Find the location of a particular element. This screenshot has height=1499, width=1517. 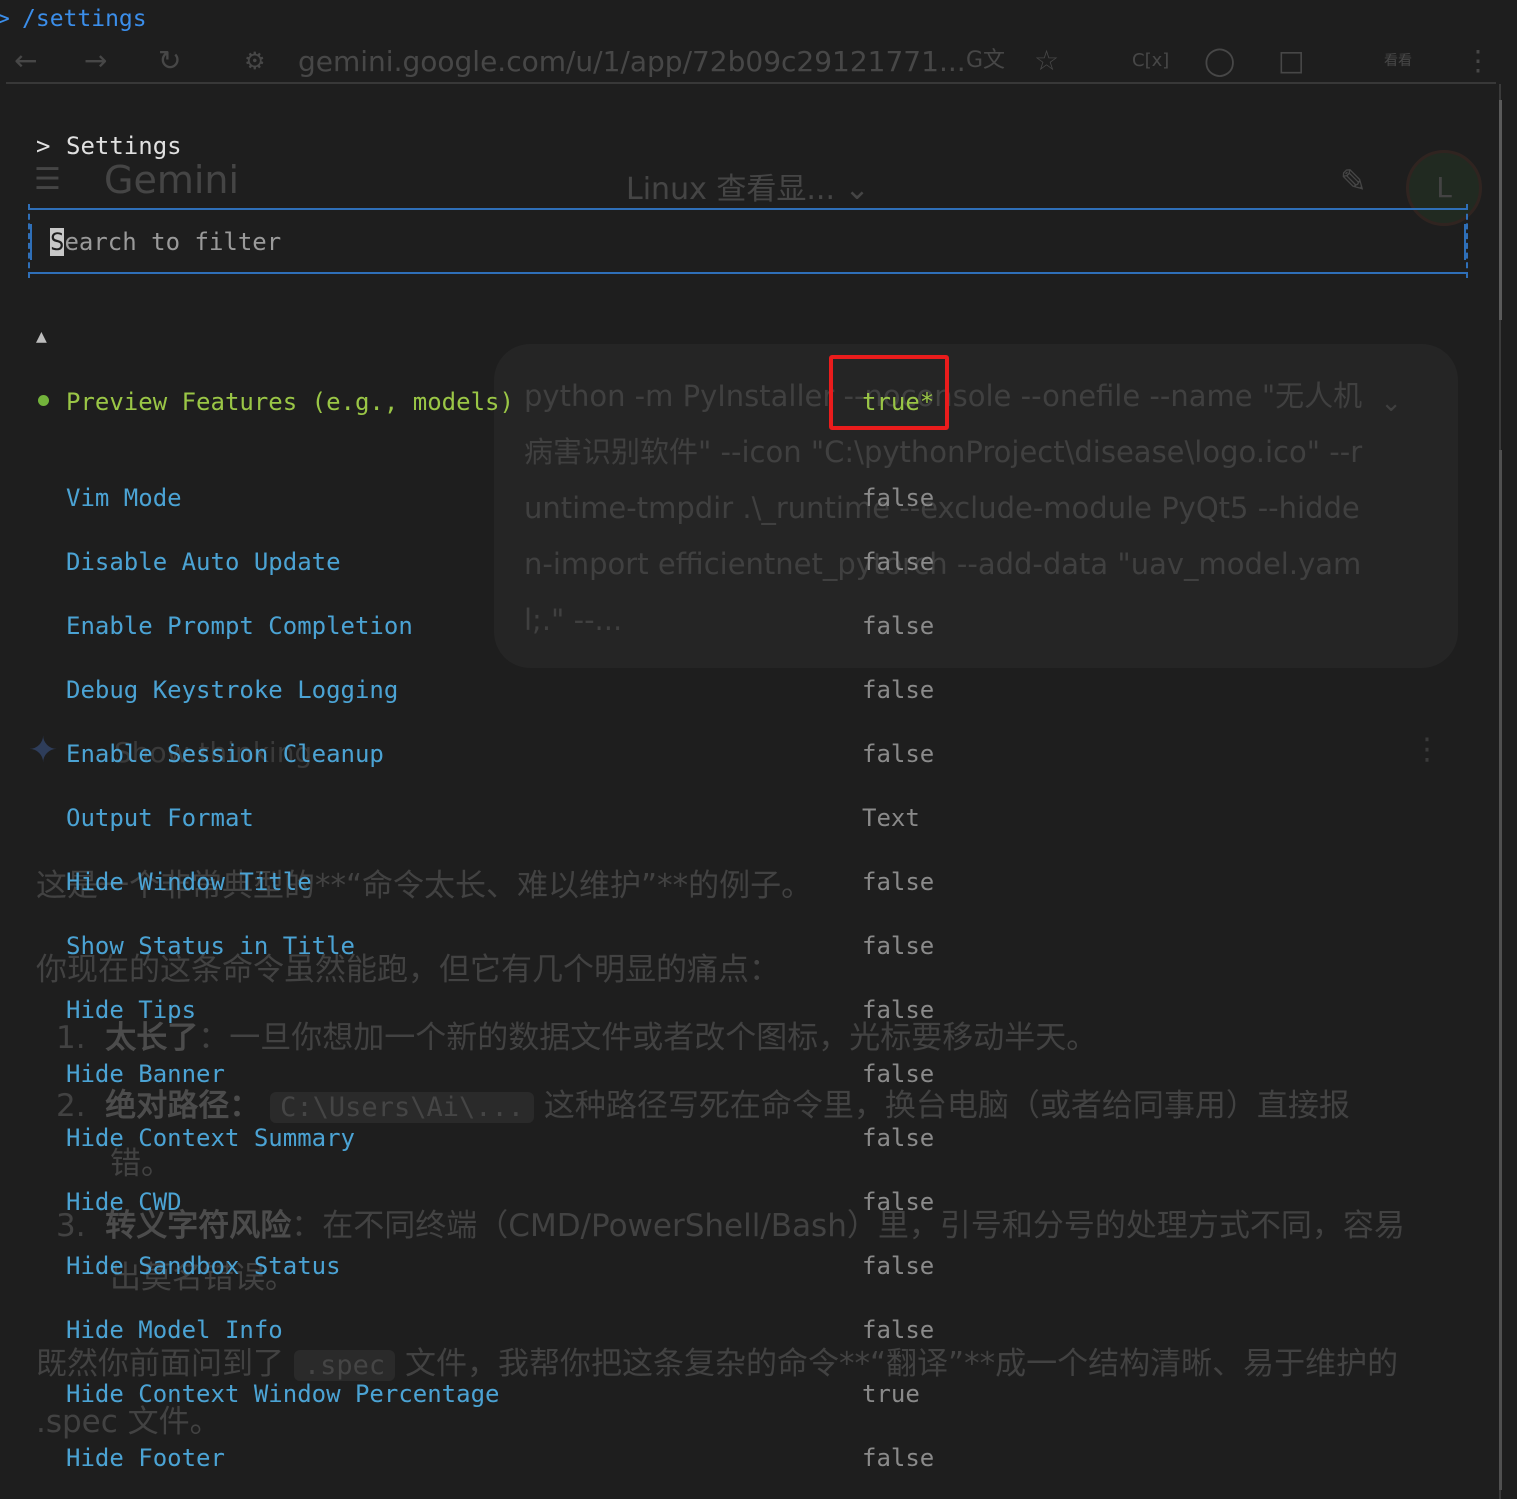

search-border-left is located at coordinates (31, 242).